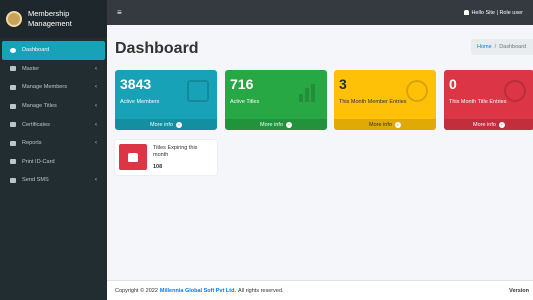  Describe the element at coordinates (175, 151) in the screenshot. I see `info-box-label: Titles Expiring this month` at that location.